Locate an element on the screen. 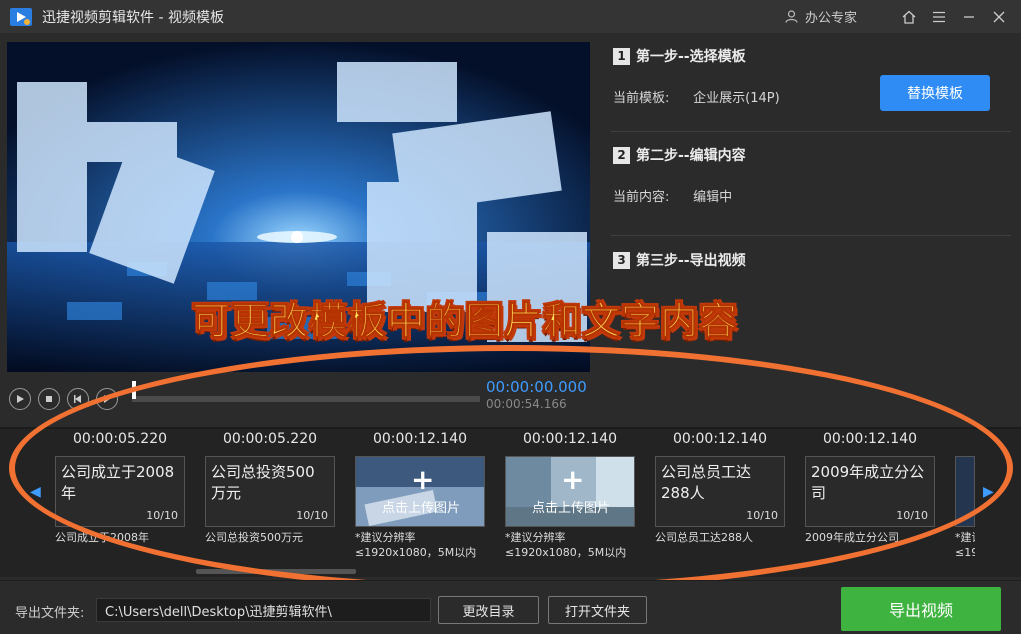 The image size is (1021, 634). current-time: 00:00:00.000 is located at coordinates (536, 387).